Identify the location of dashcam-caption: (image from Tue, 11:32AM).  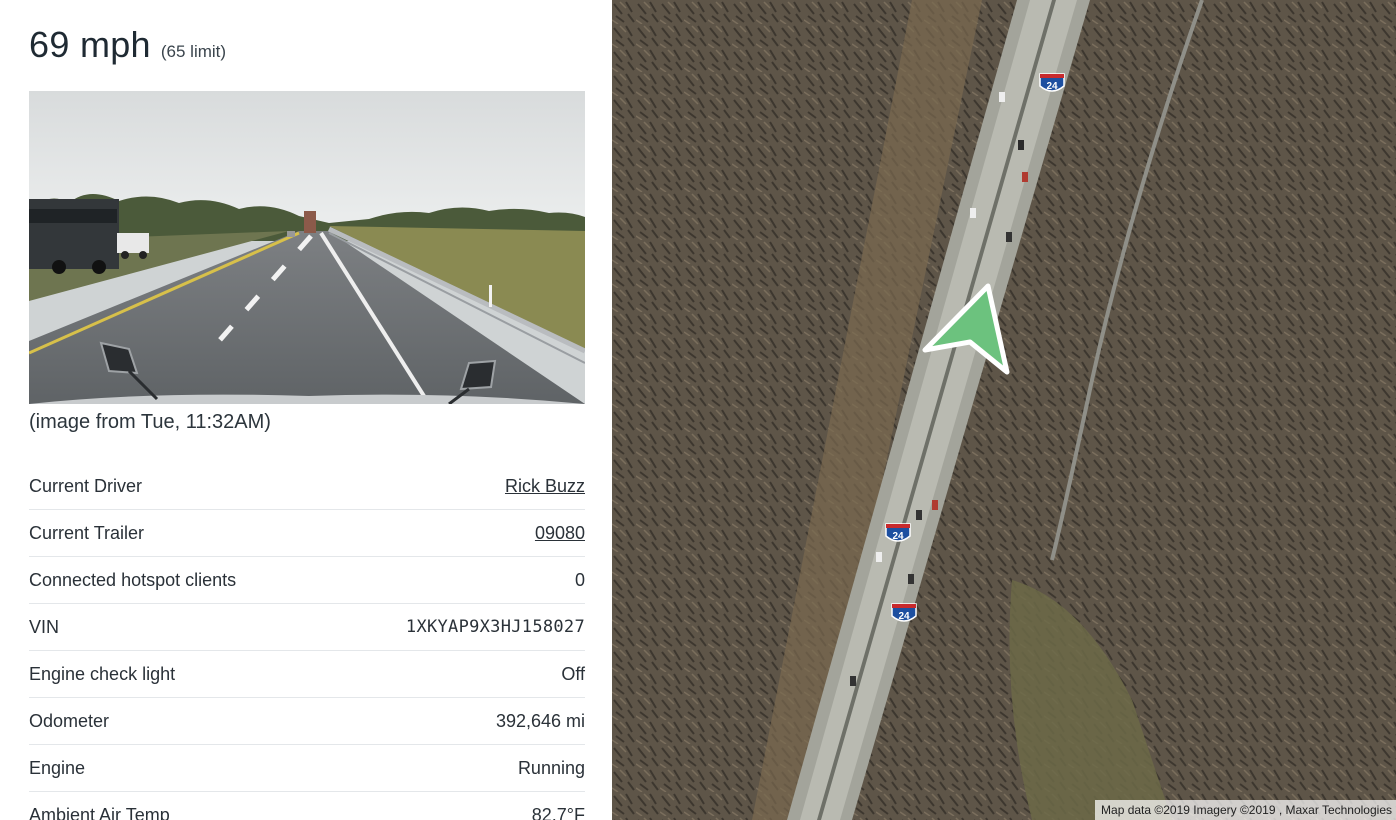
(150, 422).